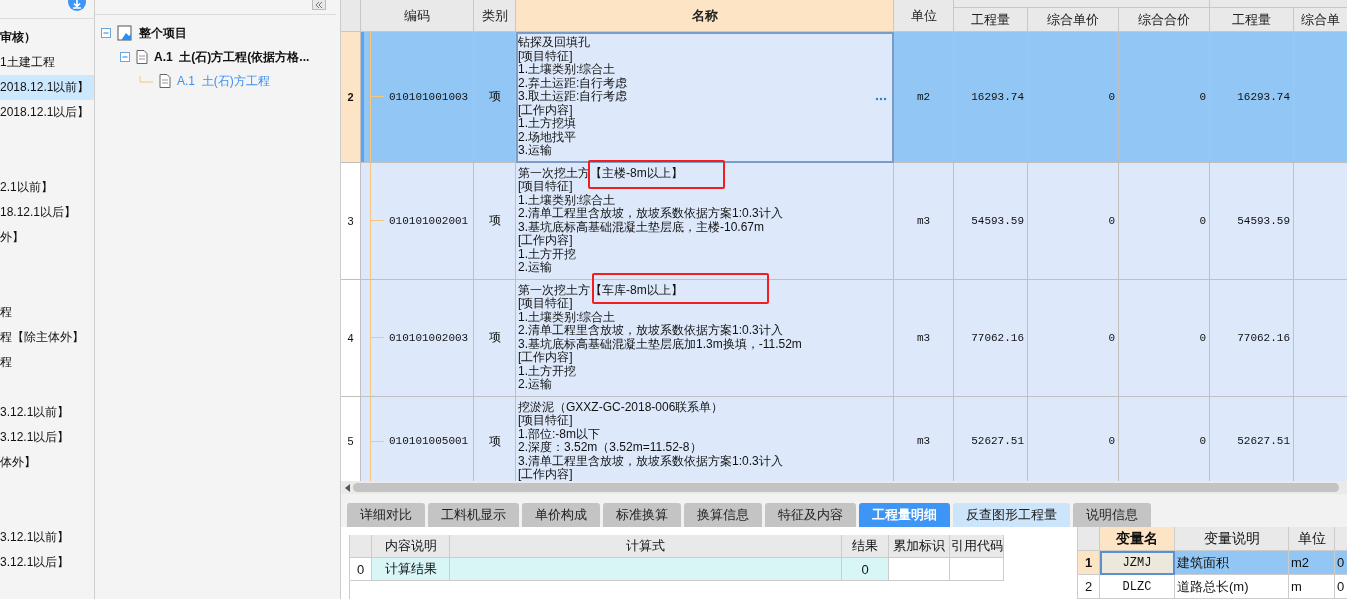 The height and width of the screenshot is (599, 1347). Describe the element at coordinates (660, 344) in the screenshot. I see `name-line: 3.基坑底标高基础混凝土垫层底加1.3m换填，-11.52m` at that location.